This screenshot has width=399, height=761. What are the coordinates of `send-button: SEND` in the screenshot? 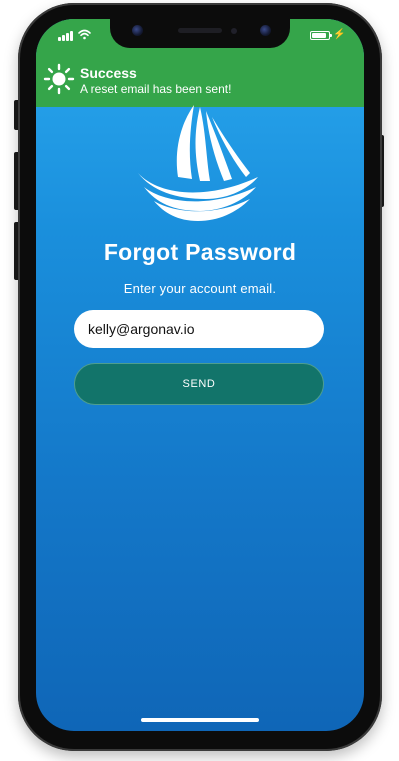 It's located at (199, 384).